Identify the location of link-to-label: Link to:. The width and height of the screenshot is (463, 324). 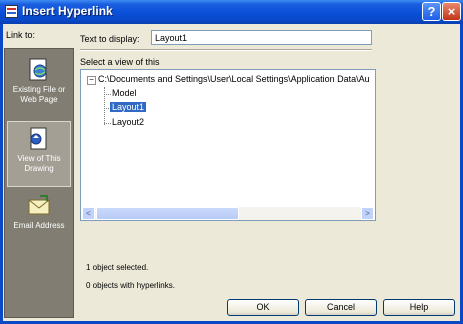
(21, 35).